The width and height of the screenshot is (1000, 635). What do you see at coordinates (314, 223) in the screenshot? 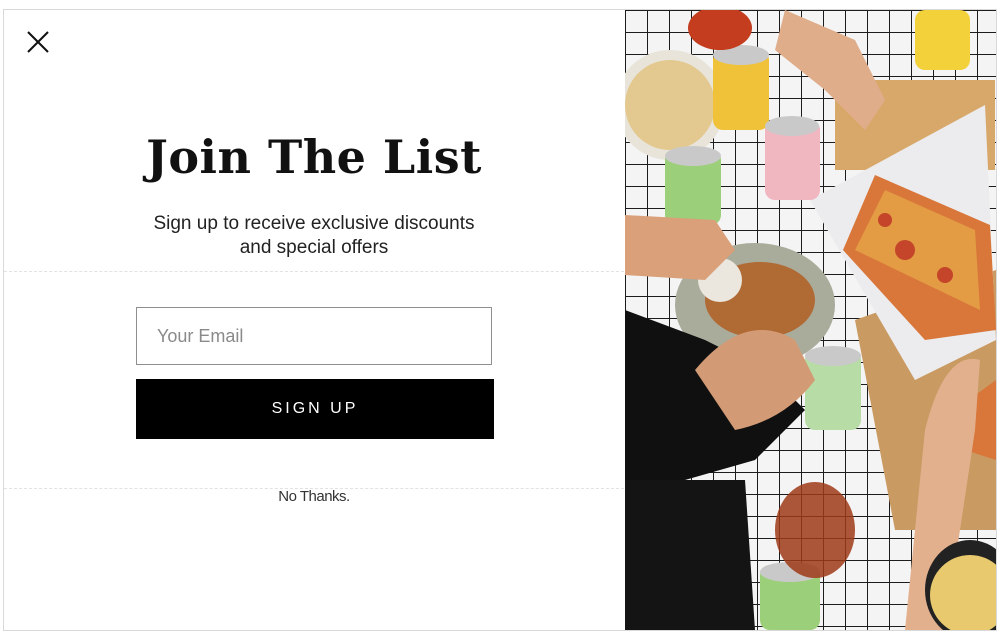
I see `subtitle-line: Sign up to receive exclusive discounts` at bounding box center [314, 223].